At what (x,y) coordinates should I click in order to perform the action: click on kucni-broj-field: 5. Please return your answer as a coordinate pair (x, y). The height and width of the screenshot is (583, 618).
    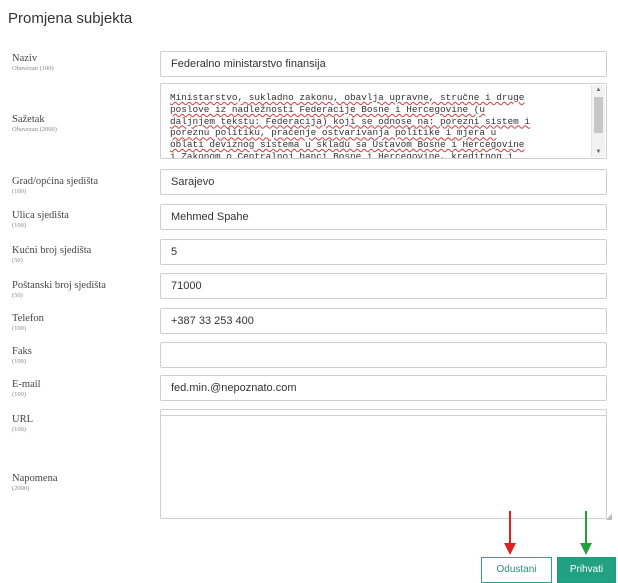
    Looking at the image, I should click on (383, 252).